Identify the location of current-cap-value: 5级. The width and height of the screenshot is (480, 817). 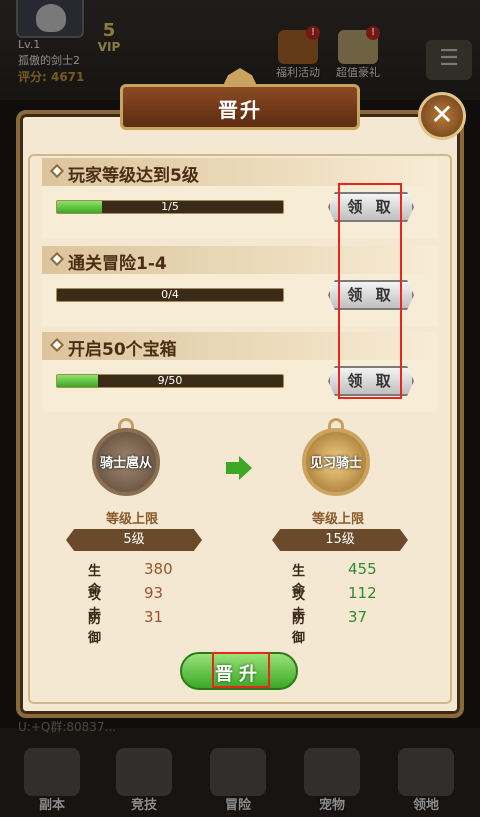
(134, 540).